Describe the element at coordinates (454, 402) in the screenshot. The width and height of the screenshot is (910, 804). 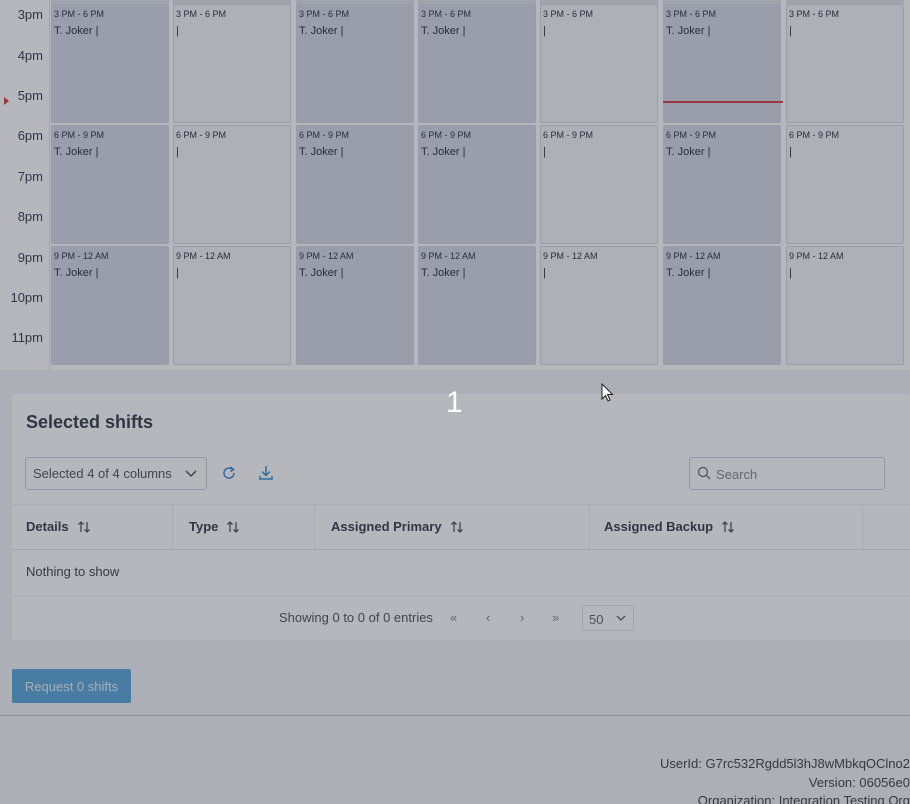
I see `overlay-number: 1` at that location.